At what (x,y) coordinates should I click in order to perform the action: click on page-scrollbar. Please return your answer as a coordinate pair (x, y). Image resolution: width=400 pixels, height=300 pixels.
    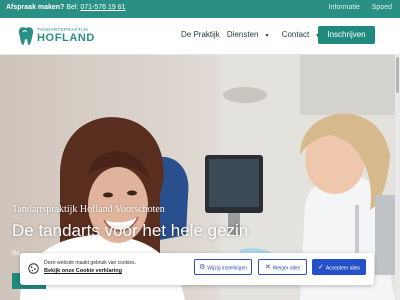
    Looking at the image, I should click on (397, 177).